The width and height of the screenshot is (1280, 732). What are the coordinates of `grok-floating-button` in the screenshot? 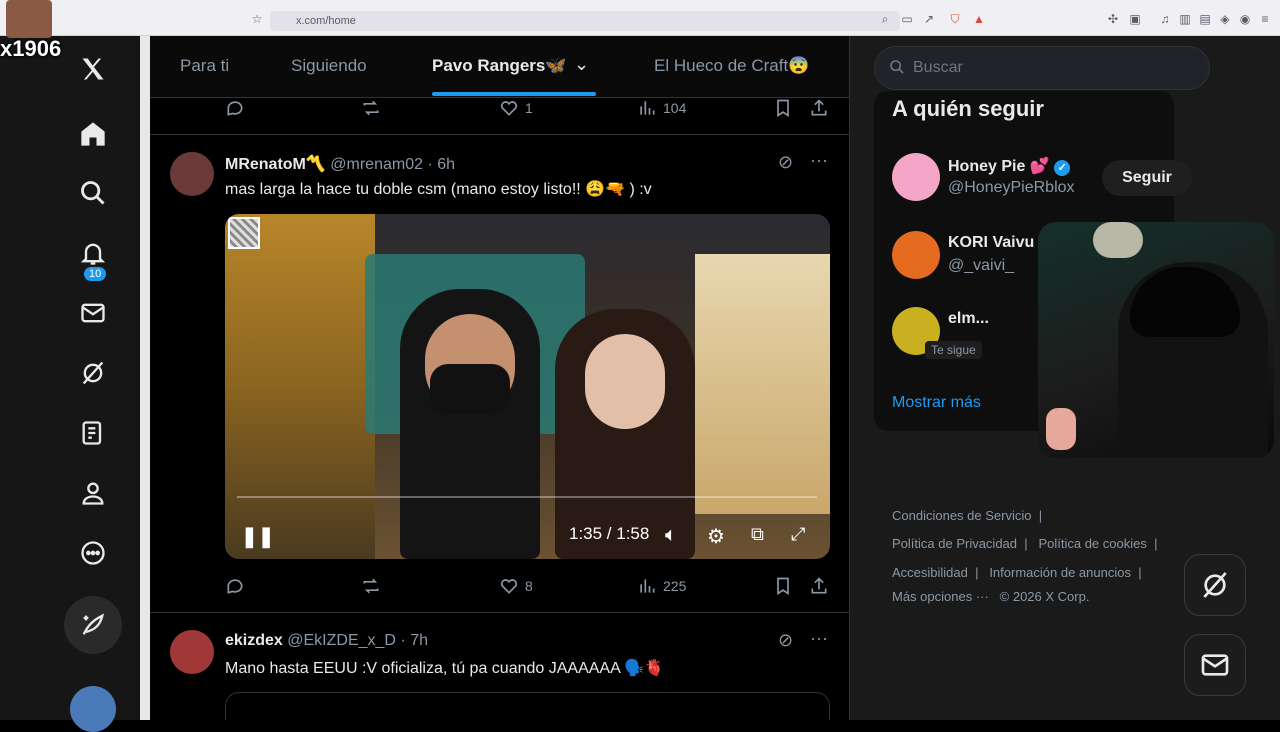 It's located at (1215, 585).